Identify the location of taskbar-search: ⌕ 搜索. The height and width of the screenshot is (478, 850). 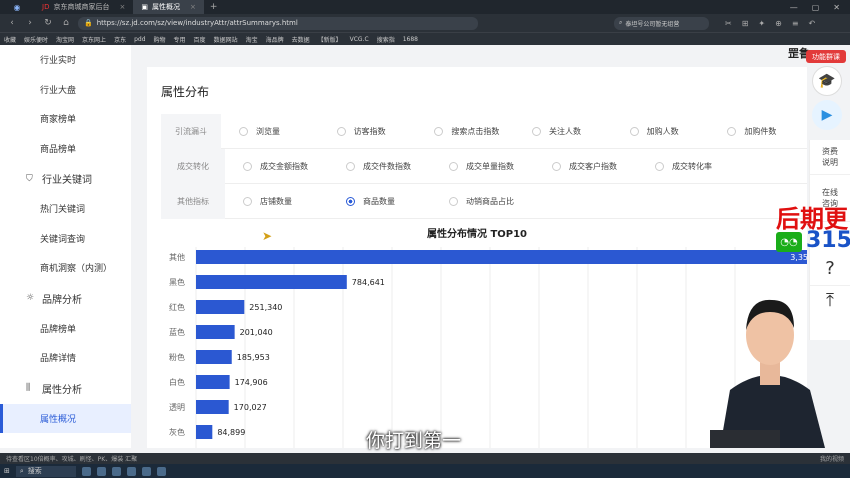
(45, 471).